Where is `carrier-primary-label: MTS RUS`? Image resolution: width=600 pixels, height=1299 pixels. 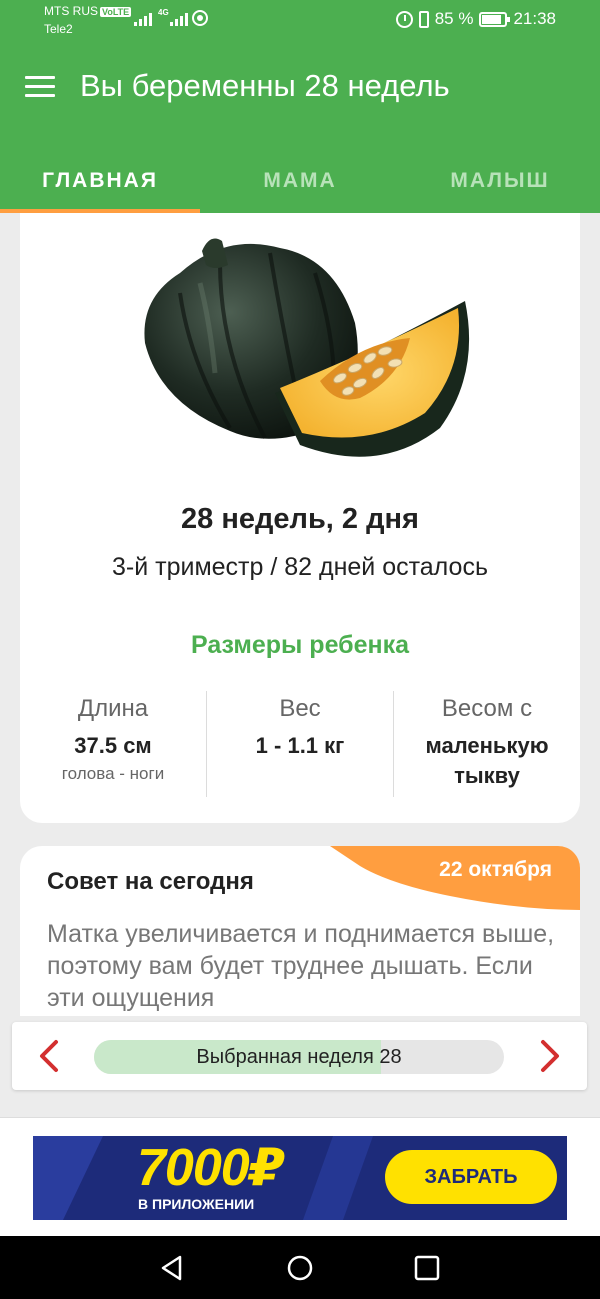 carrier-primary-label: MTS RUS is located at coordinates (71, 11).